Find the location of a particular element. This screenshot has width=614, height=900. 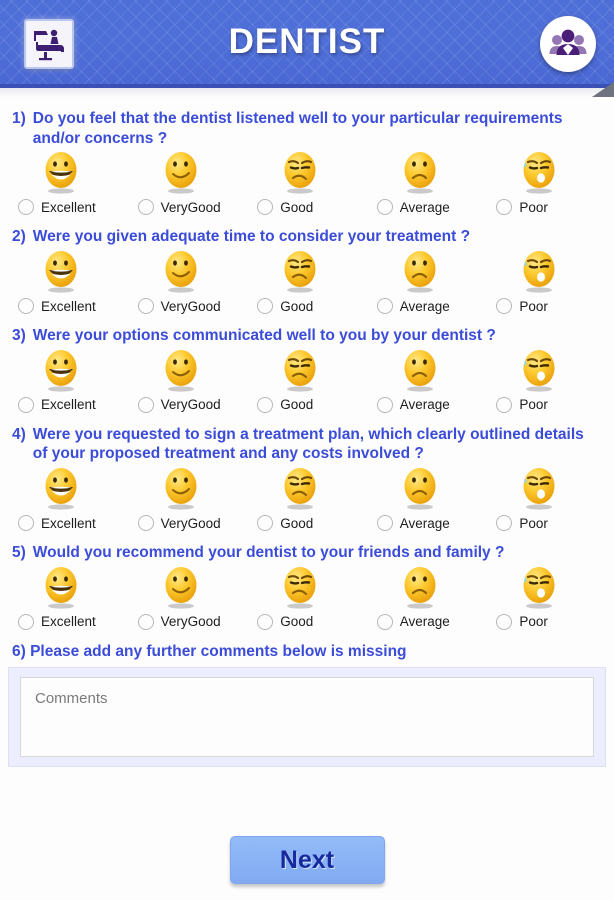

radio-label: Average is located at coordinates (424, 207).